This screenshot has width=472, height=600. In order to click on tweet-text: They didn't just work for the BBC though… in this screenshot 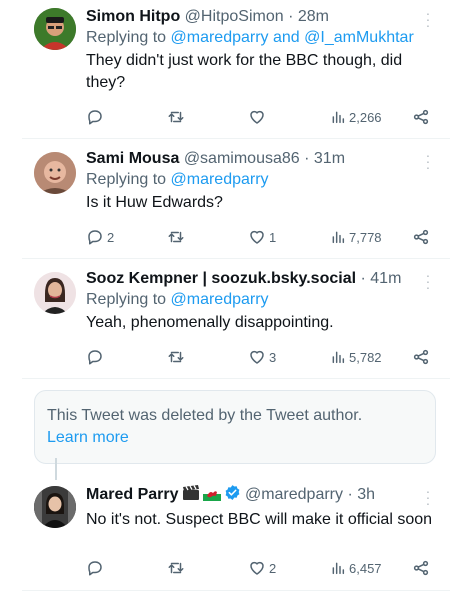, I will do `click(244, 71)`.